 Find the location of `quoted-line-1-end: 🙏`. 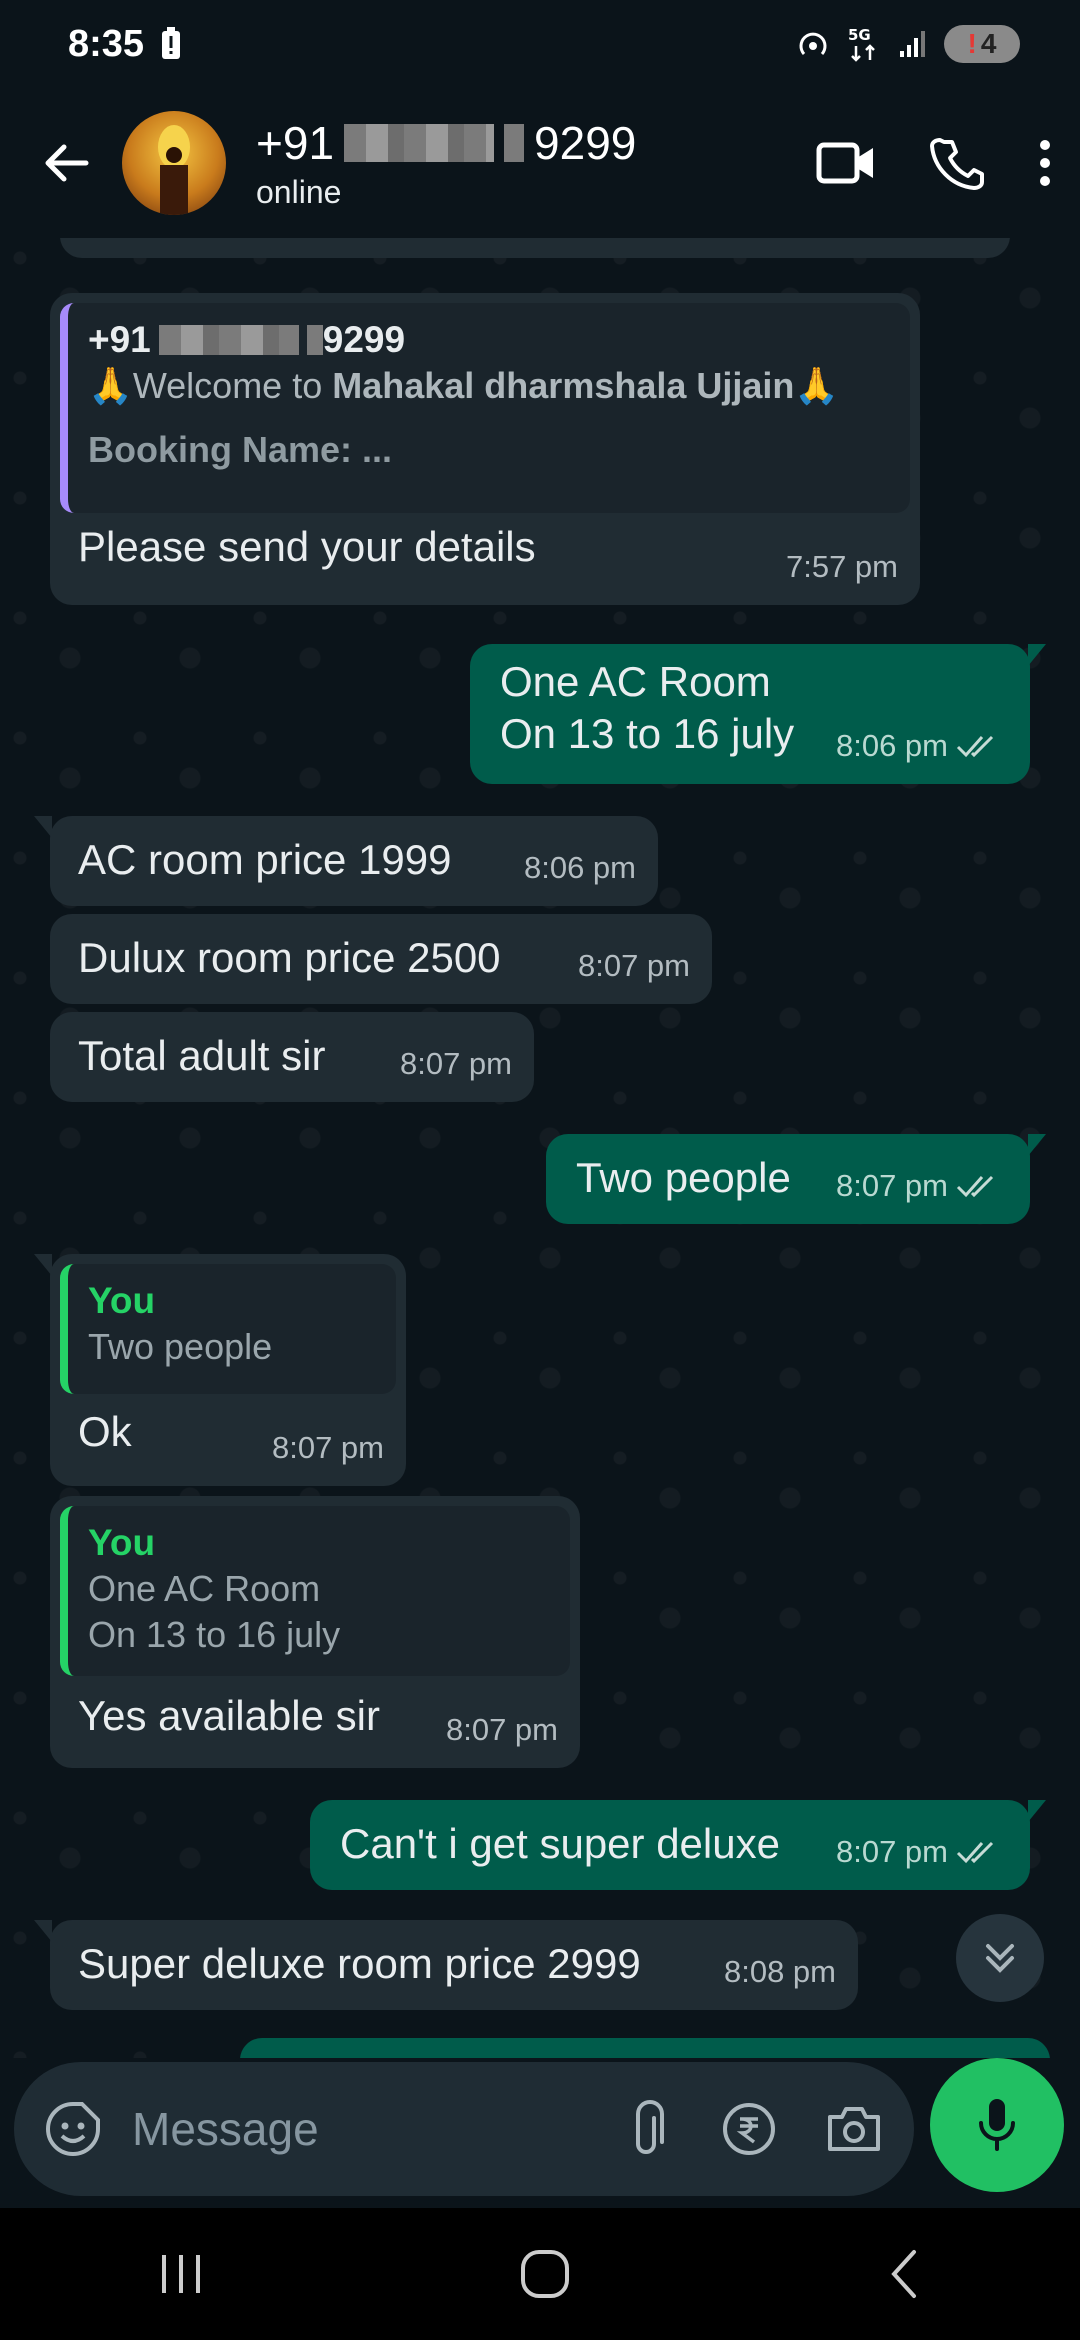

quoted-line-1-end: 🙏 is located at coordinates (817, 385).